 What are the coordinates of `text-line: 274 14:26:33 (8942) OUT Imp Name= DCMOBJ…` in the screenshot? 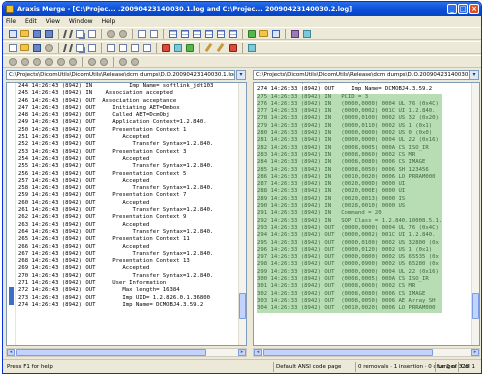 It's located at (349, 89).